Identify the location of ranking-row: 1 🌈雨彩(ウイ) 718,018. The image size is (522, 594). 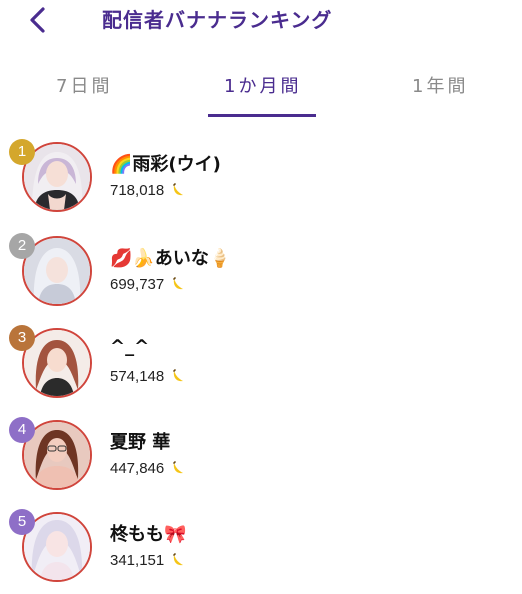
(261, 181).